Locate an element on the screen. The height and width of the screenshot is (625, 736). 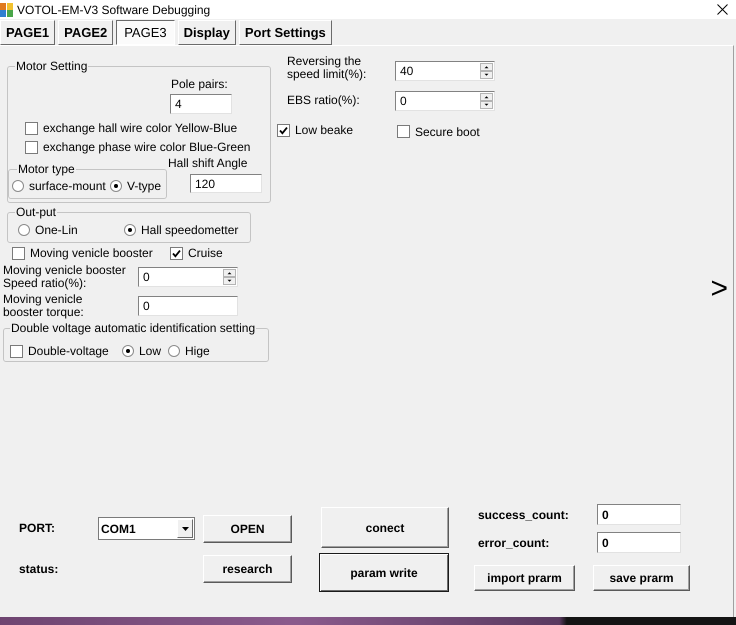
close-icon is located at coordinates (722, 9).